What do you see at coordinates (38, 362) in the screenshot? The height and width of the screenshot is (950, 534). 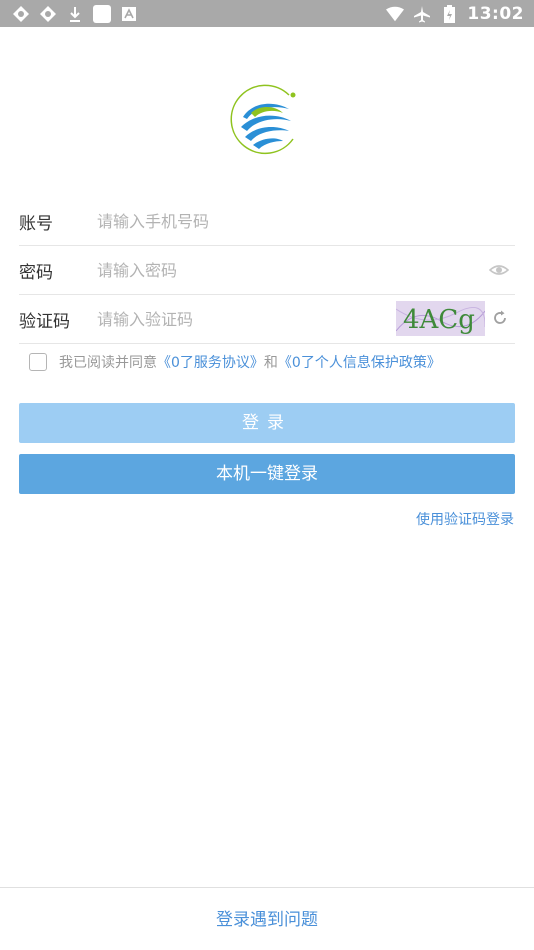 I see `agreement-checkbox` at bounding box center [38, 362].